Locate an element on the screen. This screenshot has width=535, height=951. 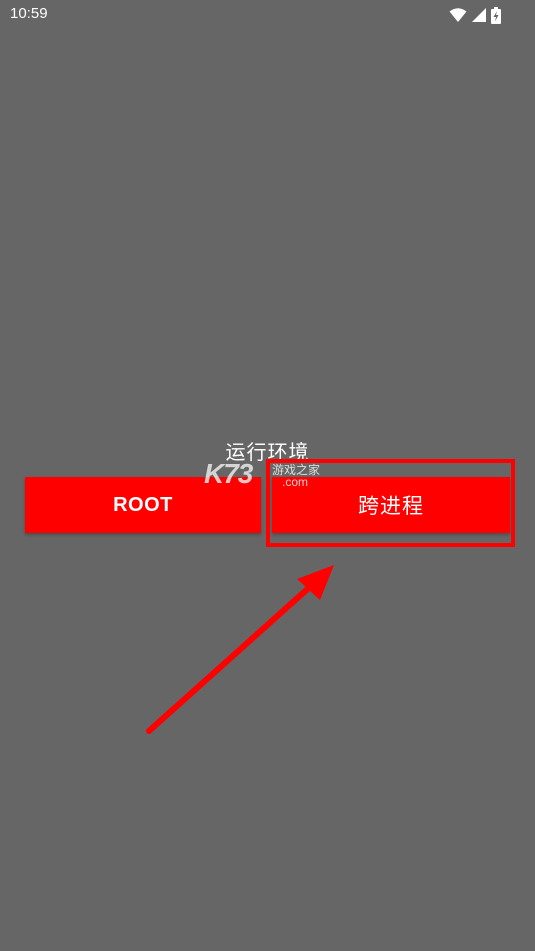
status-time: 10:59 is located at coordinates (29, 13).